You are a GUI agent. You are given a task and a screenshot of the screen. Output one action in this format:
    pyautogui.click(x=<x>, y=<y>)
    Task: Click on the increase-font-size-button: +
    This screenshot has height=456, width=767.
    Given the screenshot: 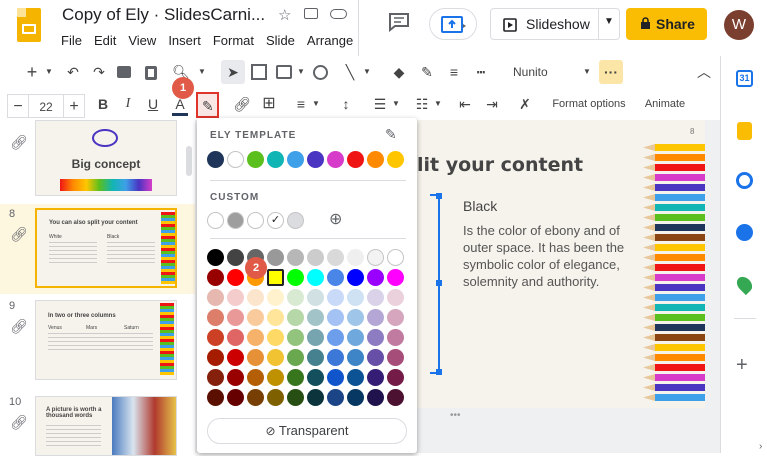 What is the action you would take?
    pyautogui.click(x=74, y=106)
    